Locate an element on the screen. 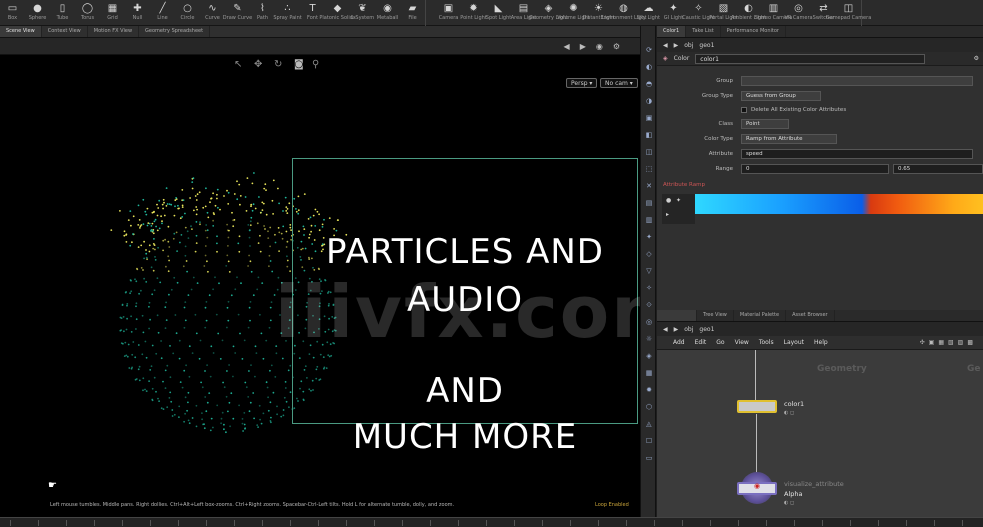 The height and width of the screenshot is (527, 983). group-input is located at coordinates (857, 81).